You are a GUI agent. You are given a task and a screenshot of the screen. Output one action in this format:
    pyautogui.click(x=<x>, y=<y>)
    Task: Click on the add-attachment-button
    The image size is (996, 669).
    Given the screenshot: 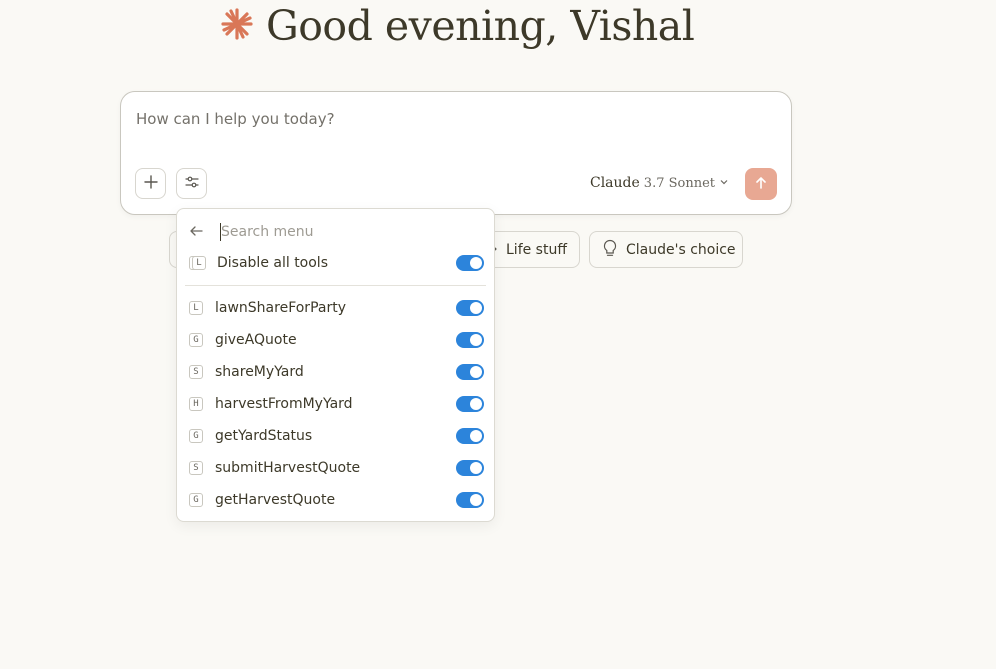 What is the action you would take?
    pyautogui.click(x=150, y=183)
    